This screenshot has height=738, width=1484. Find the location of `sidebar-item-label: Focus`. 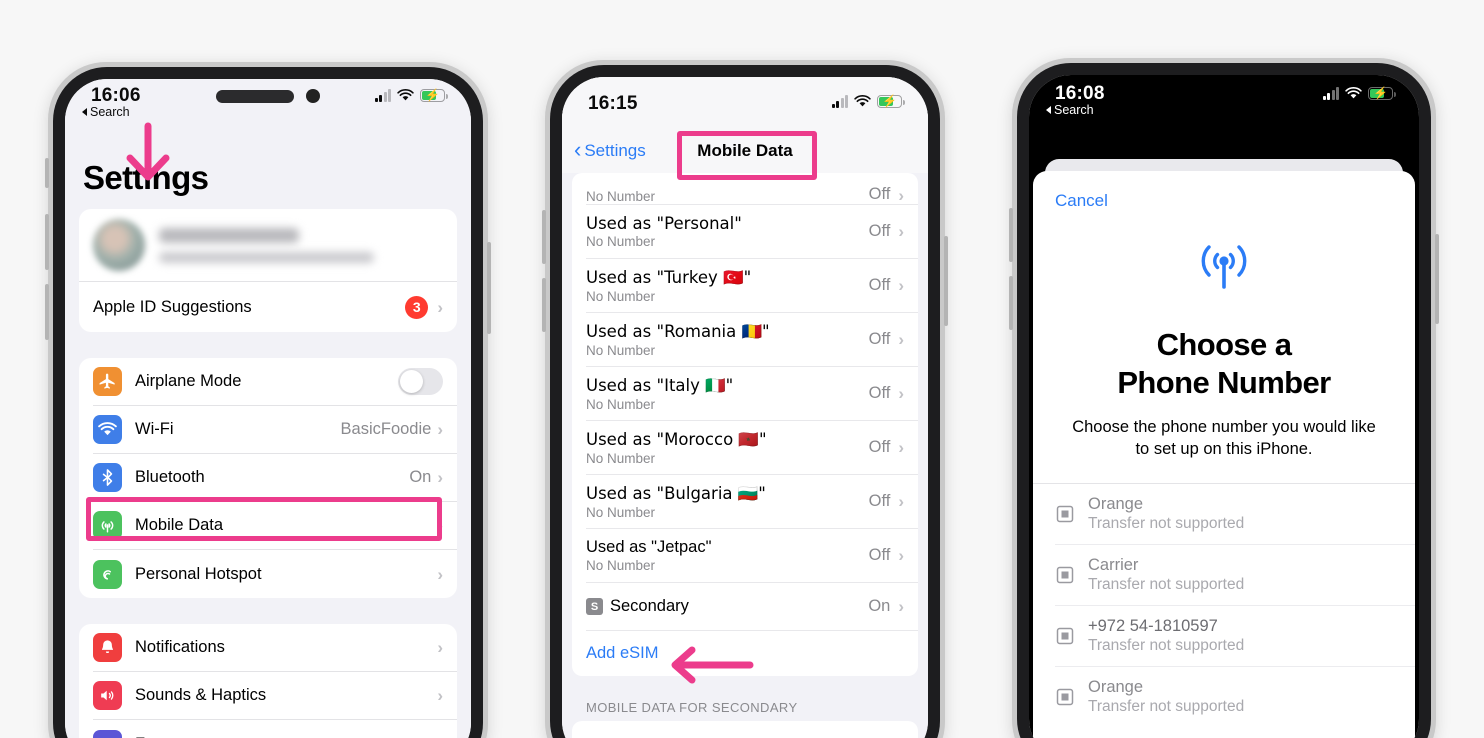

sidebar-item-label: Focus is located at coordinates (286, 736).